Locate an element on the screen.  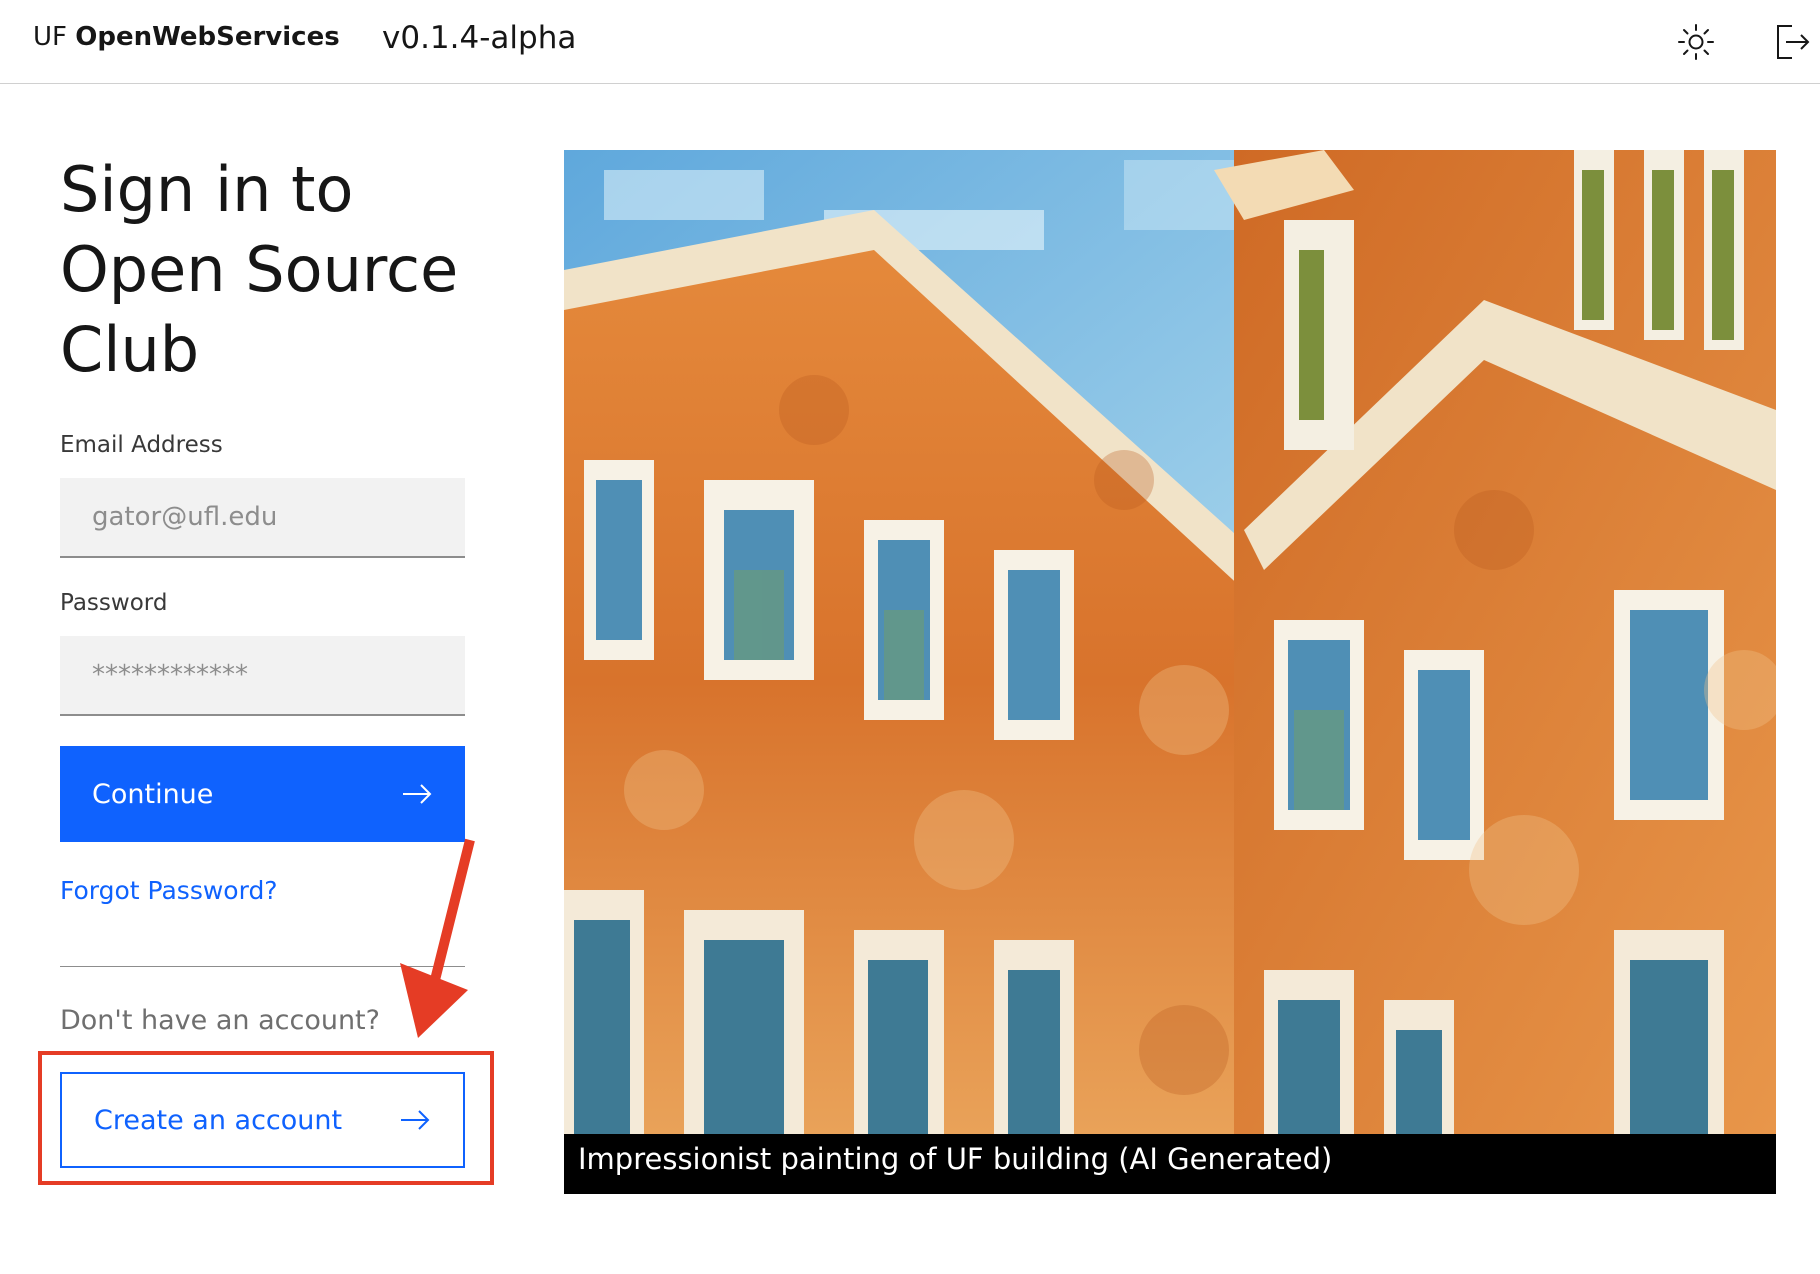
brand-name: OpenWebServices is located at coordinates (207, 37).